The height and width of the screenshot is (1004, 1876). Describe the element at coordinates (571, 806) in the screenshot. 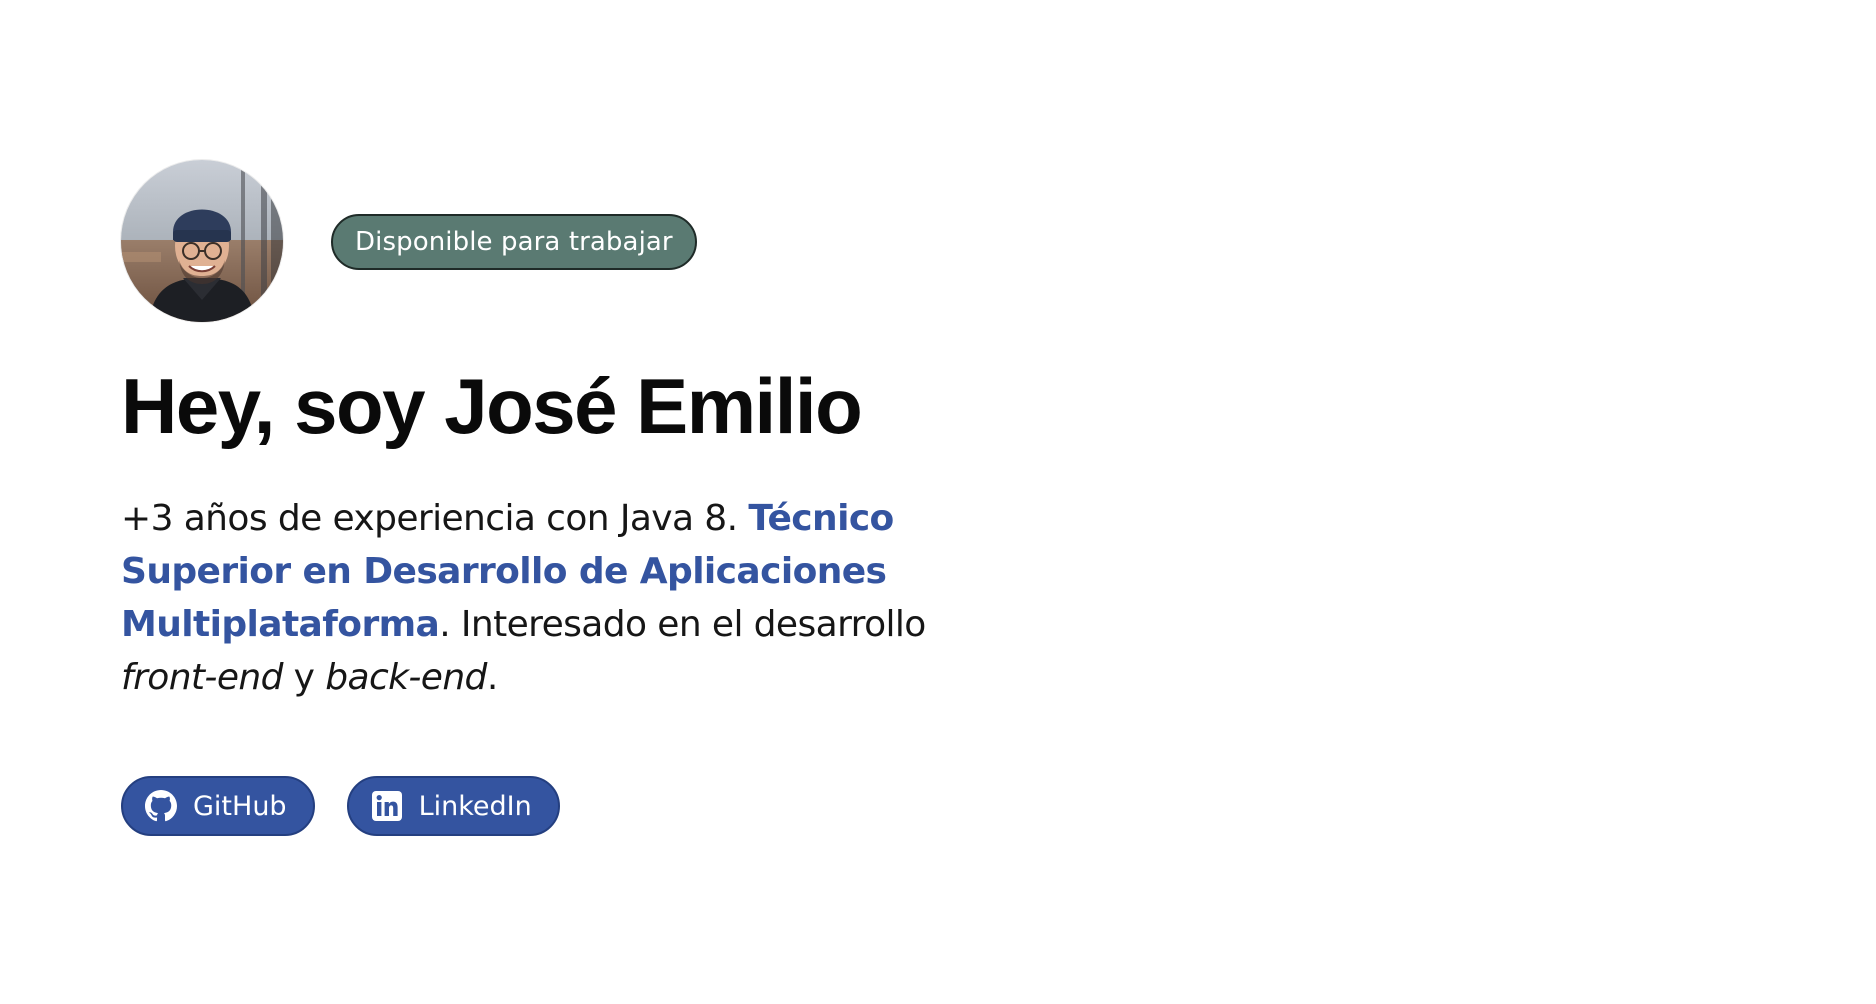

I see `social-links: GitHub LinkedIn` at that location.